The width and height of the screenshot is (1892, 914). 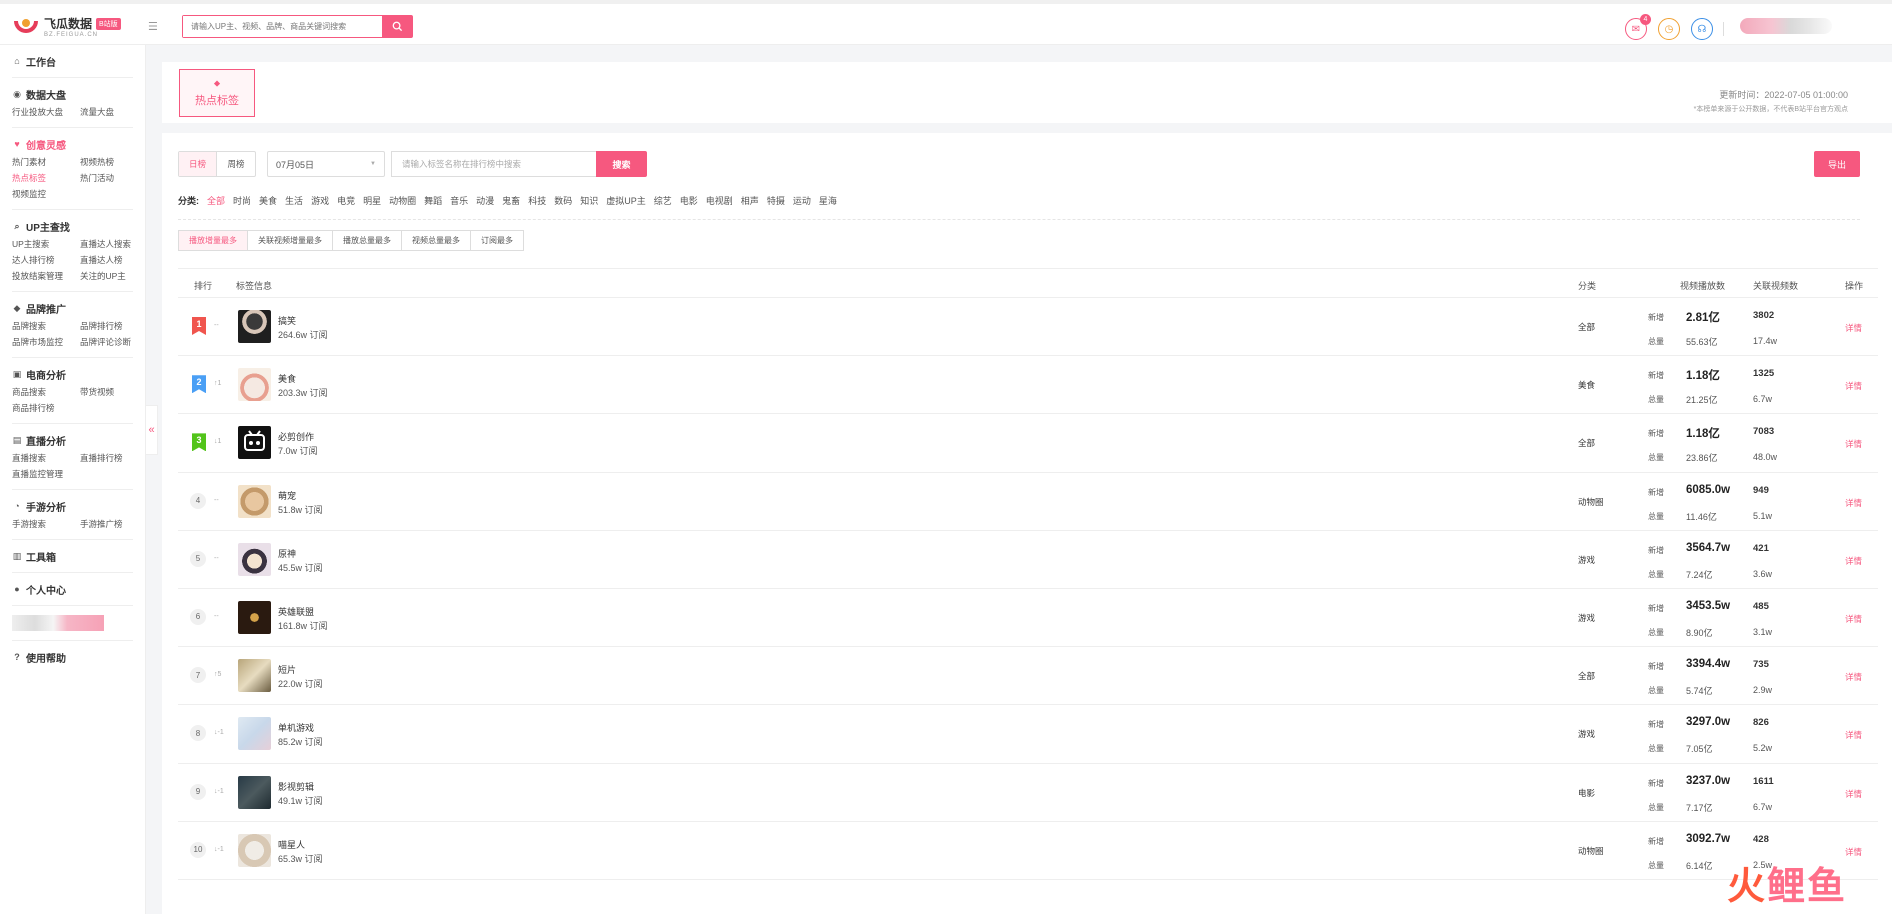 What do you see at coordinates (402, 200) in the screenshot?
I see `category-7: 动物圈` at bounding box center [402, 200].